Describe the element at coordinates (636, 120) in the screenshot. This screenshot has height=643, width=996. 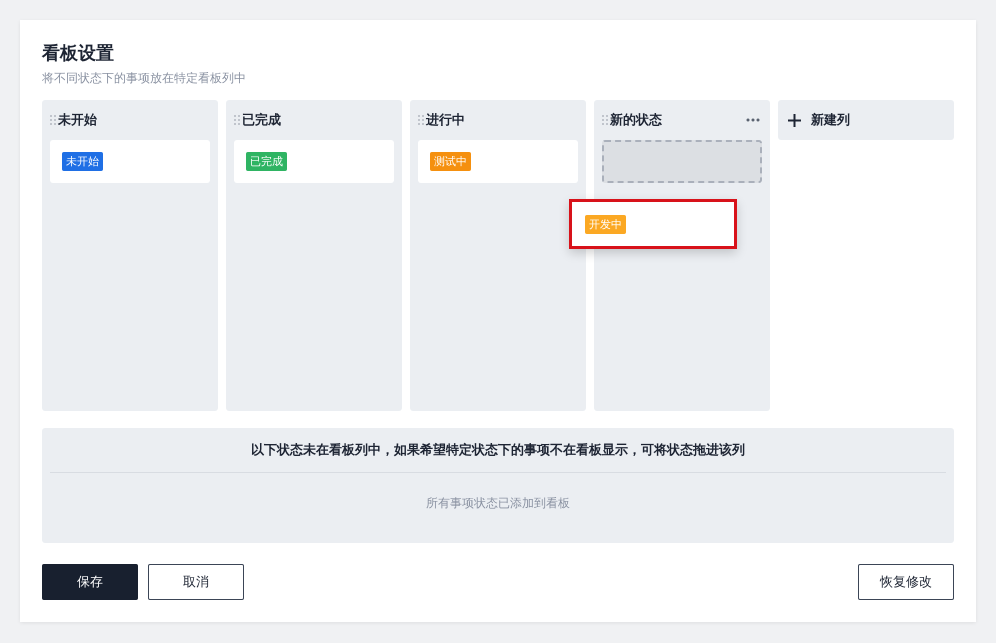
I see `column-title: 新的状态` at that location.